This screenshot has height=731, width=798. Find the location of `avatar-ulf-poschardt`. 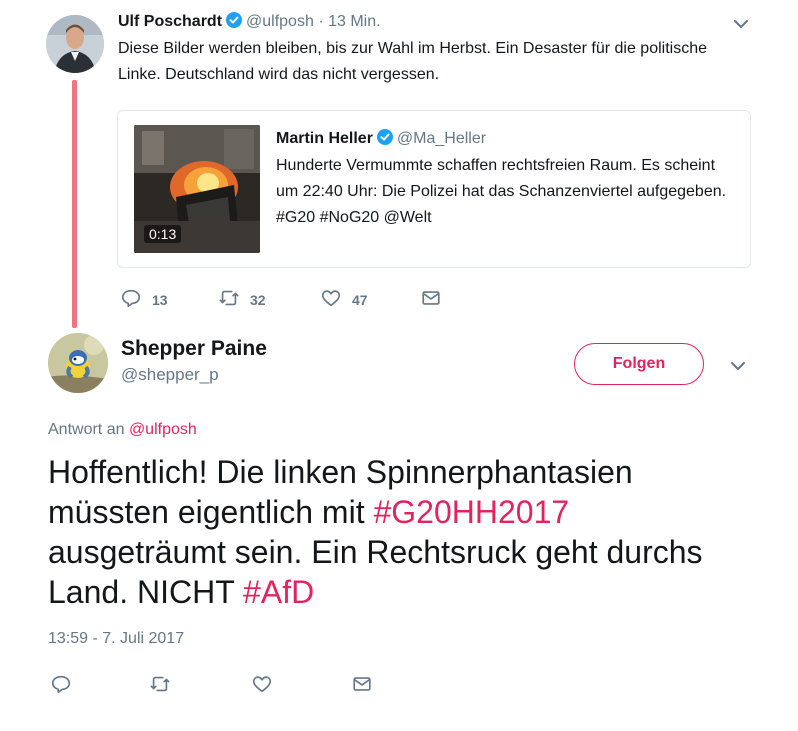

avatar-ulf-poschardt is located at coordinates (75, 44).